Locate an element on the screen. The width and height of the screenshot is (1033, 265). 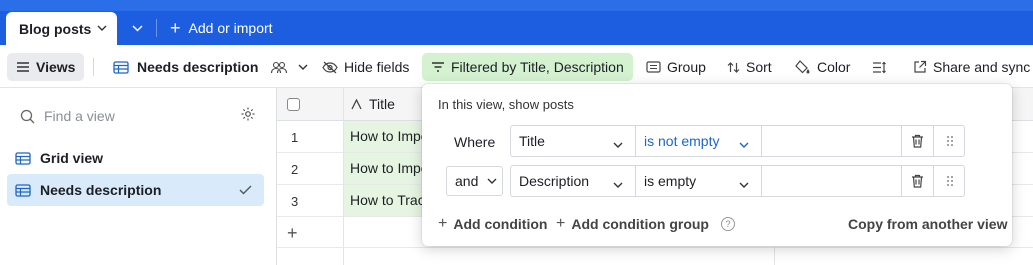
help-icon: ? is located at coordinates (727, 224).